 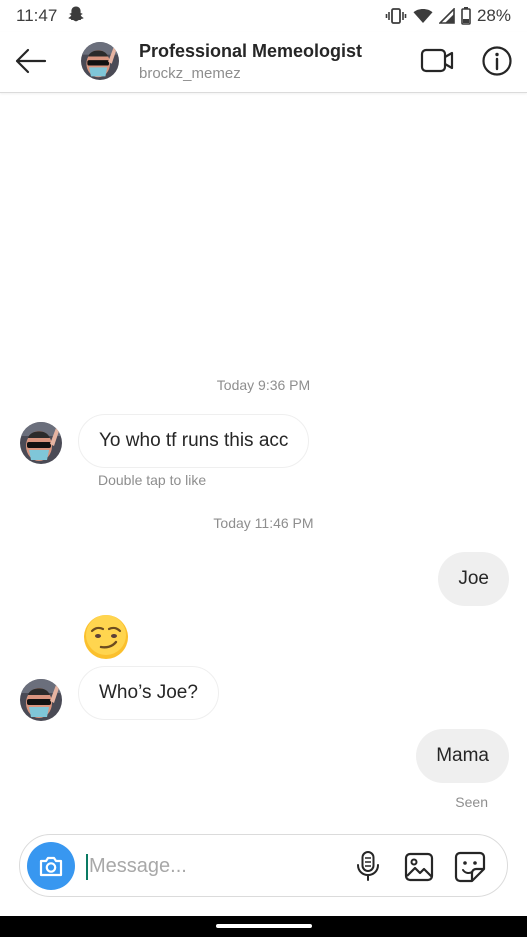 I want to click on wifi-icon, so click(x=423, y=16).